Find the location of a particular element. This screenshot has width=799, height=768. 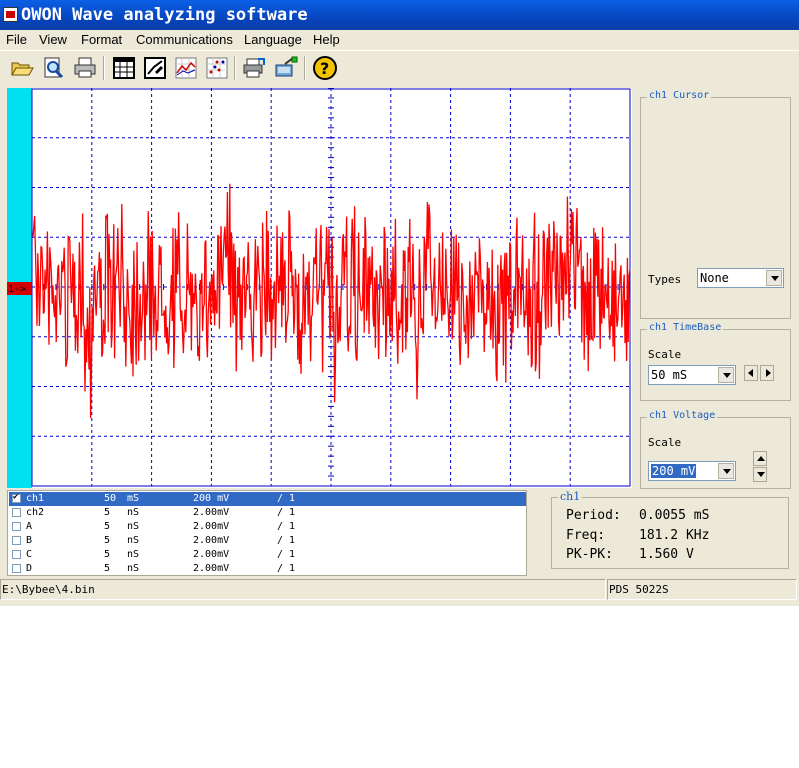

cursor-legend: ch1 Cursor is located at coordinates (679, 95).